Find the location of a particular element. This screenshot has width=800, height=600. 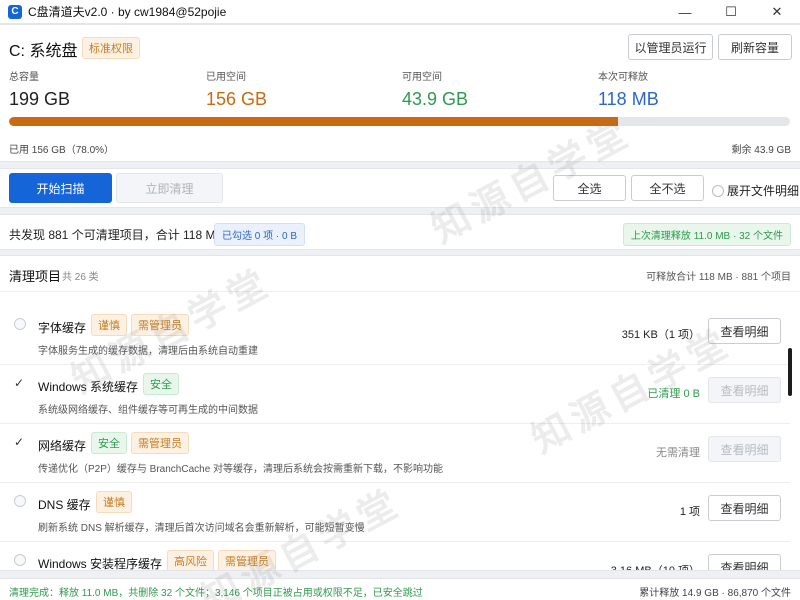

expand-label: 展开文件明细 is located at coordinates (763, 191).